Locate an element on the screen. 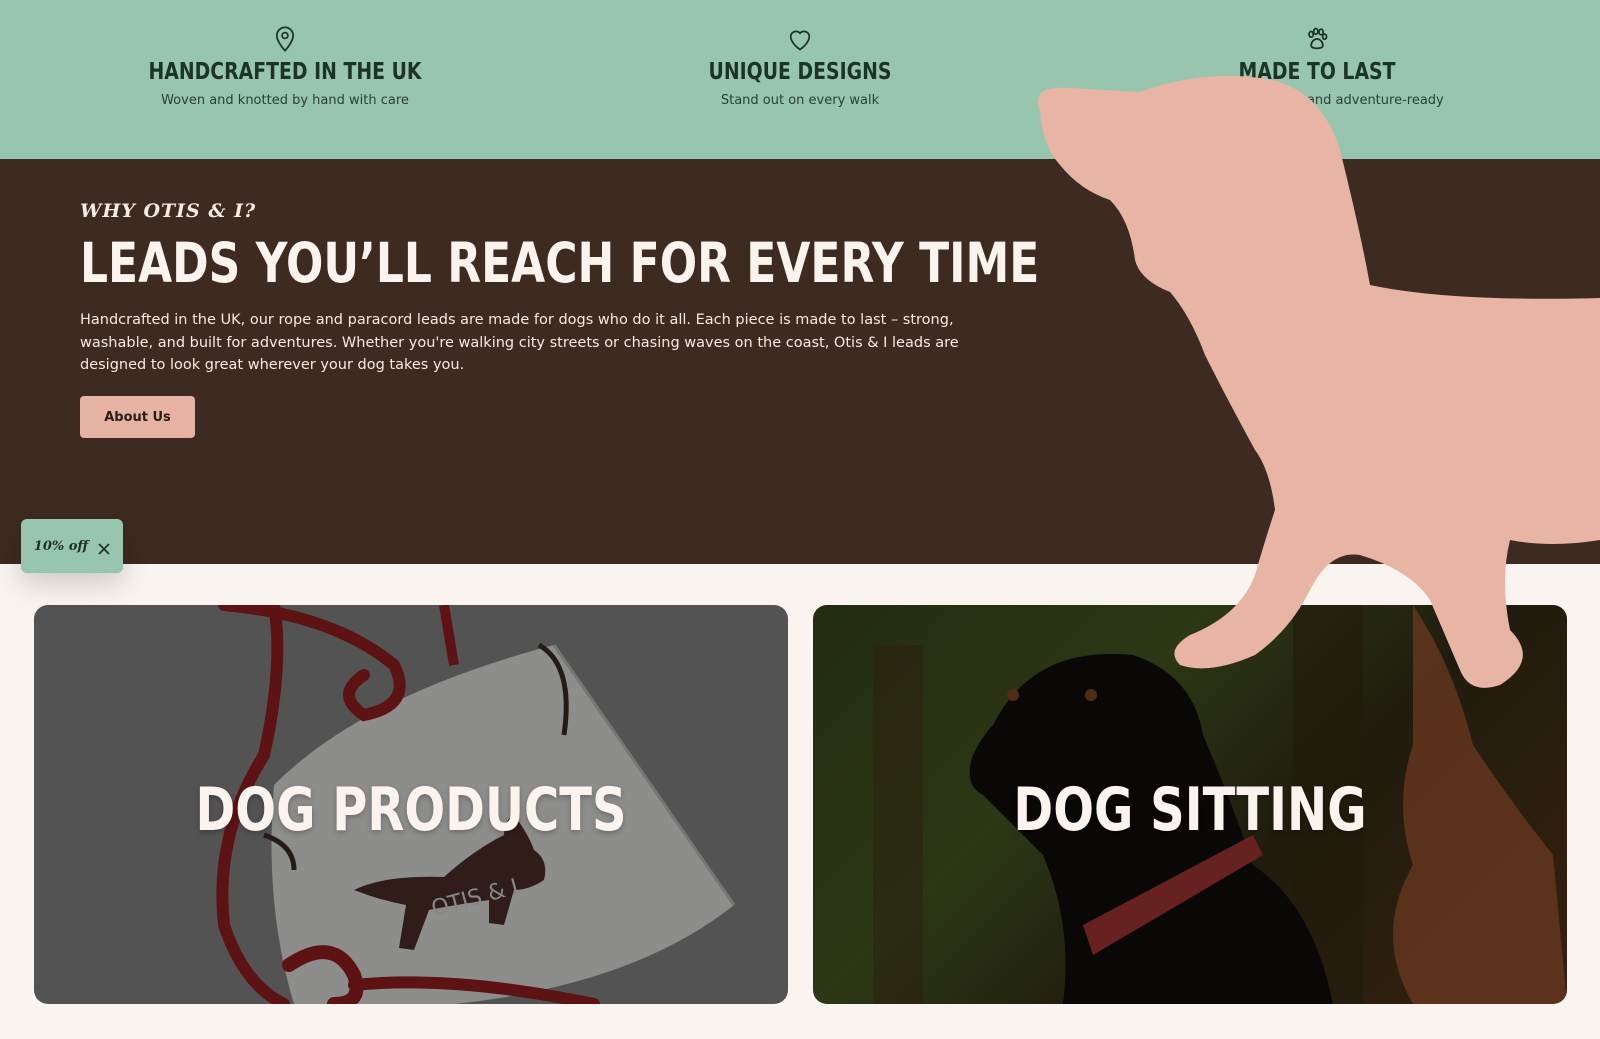 Image resolution: width=1600 pixels, height=1039 pixels. discount-label: 10% off is located at coordinates (61, 546).